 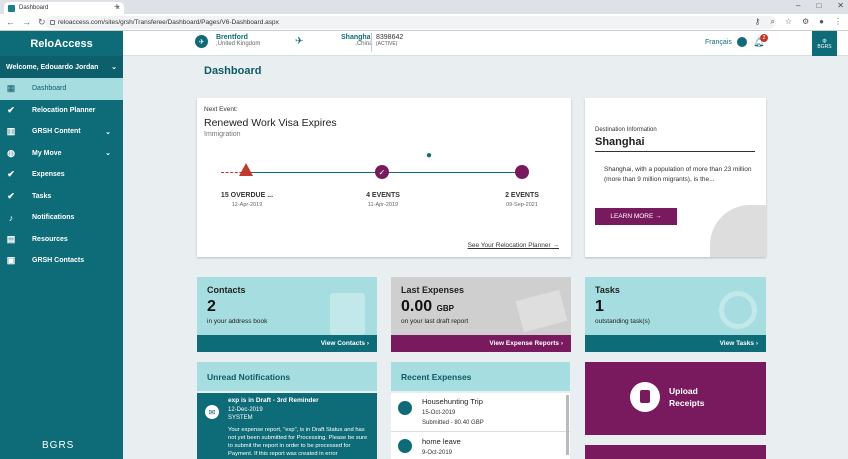 I want to click on divider, so click(x=371, y=43).